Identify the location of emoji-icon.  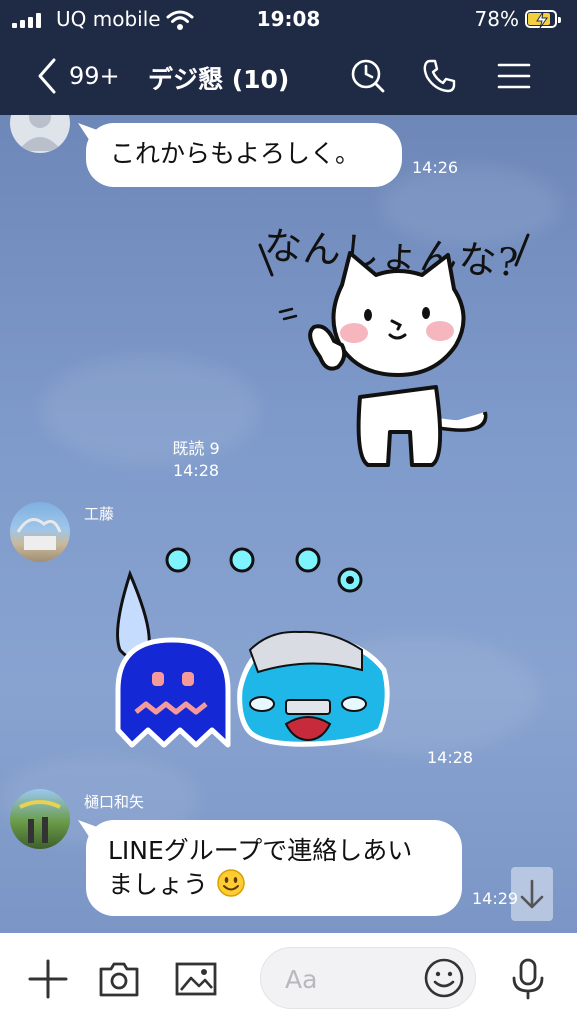
(444, 978).